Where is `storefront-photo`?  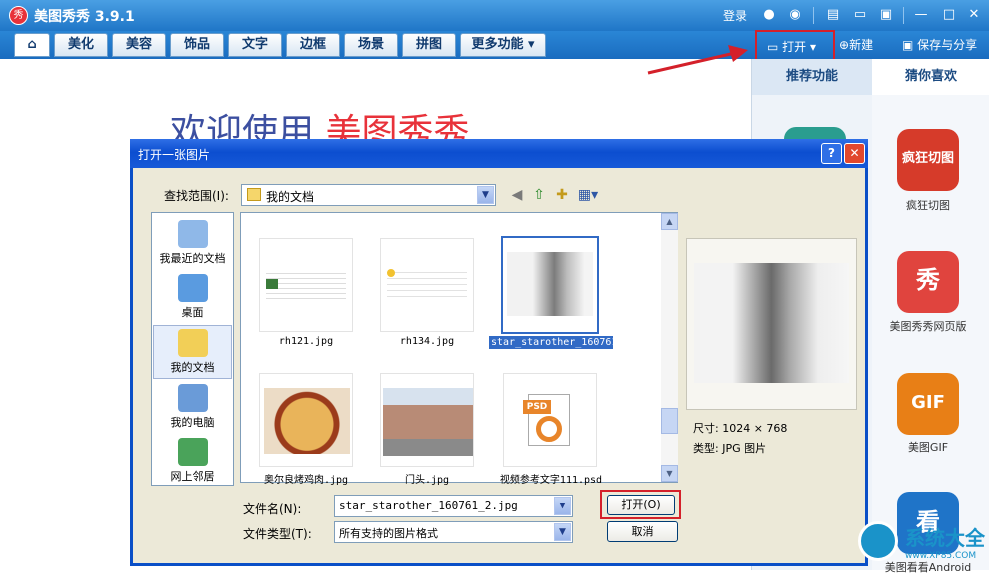
storefront-photo is located at coordinates (428, 422).